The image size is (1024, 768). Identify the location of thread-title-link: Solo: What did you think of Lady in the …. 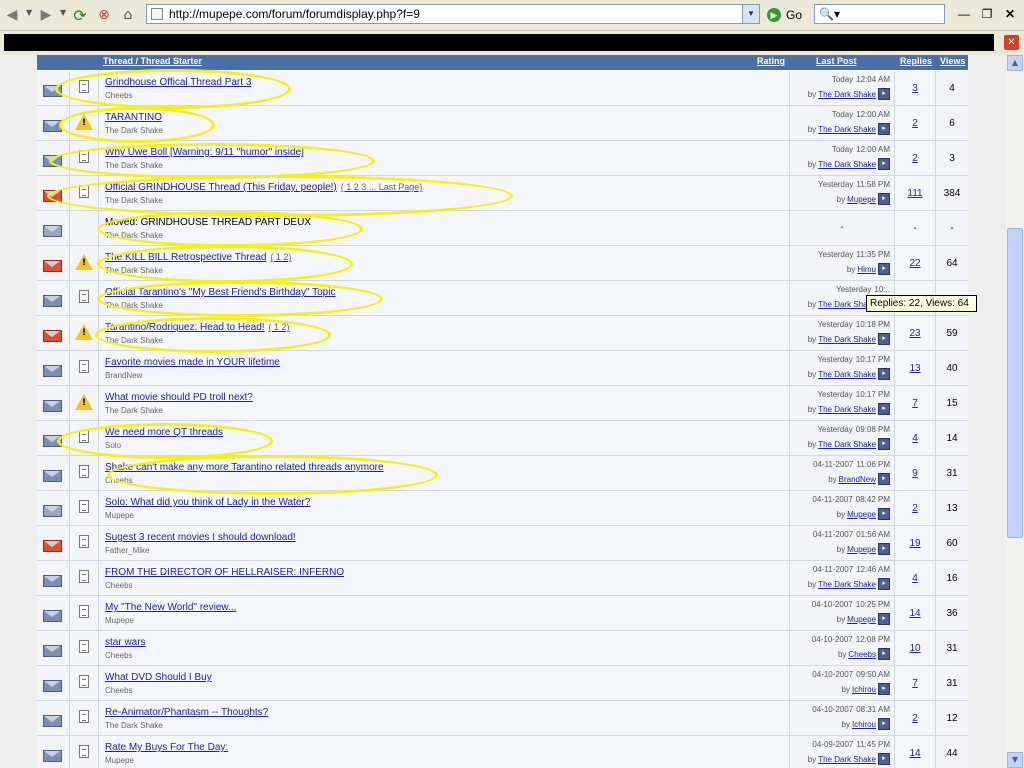
(207, 502).